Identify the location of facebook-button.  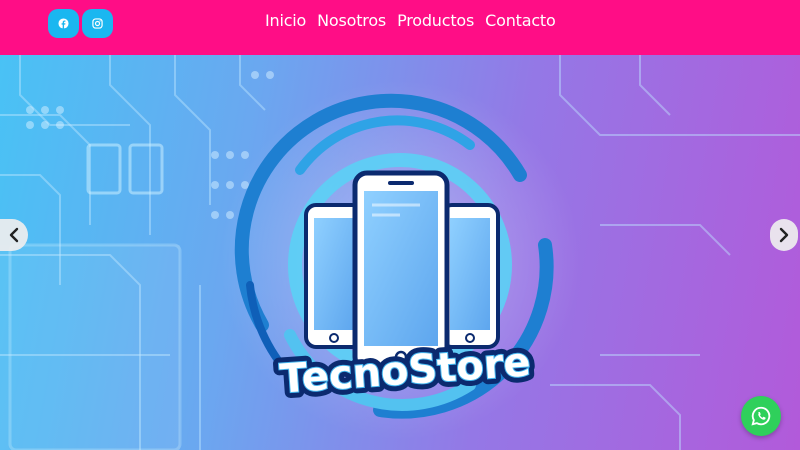
(63, 23).